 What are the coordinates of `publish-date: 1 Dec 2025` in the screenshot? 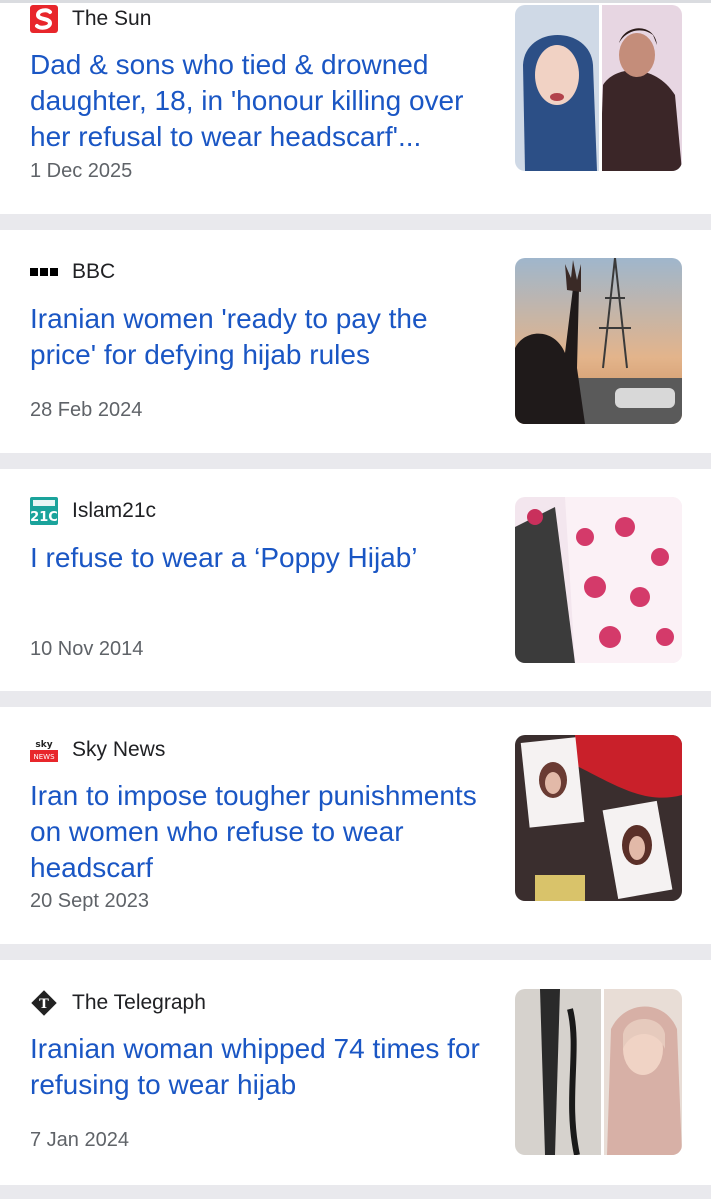 It's located at (81, 171).